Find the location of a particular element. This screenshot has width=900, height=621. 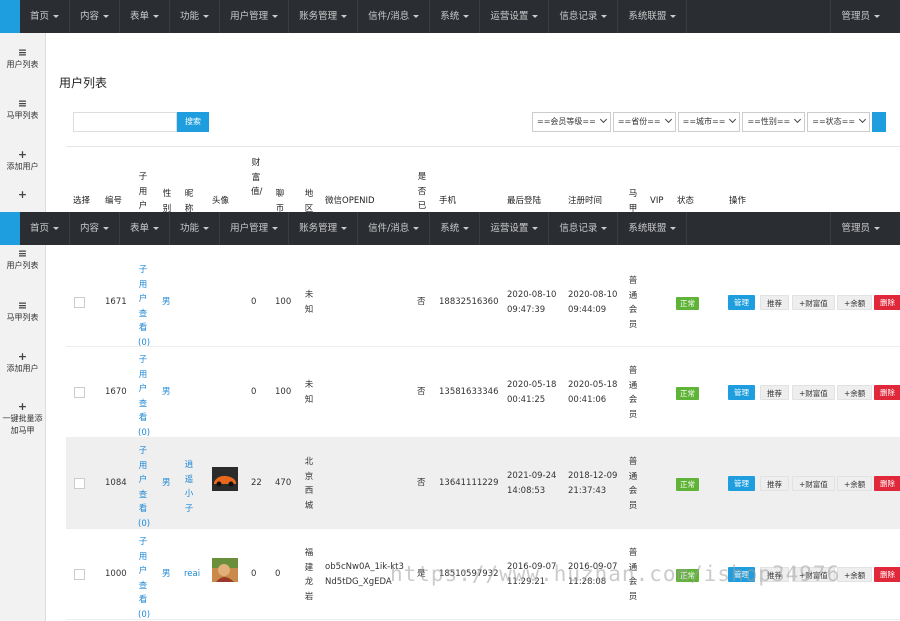

sidebar: ≡ 用户列表 ≡ 马甲列表 + 添加用户 + is located at coordinates (23, 122).